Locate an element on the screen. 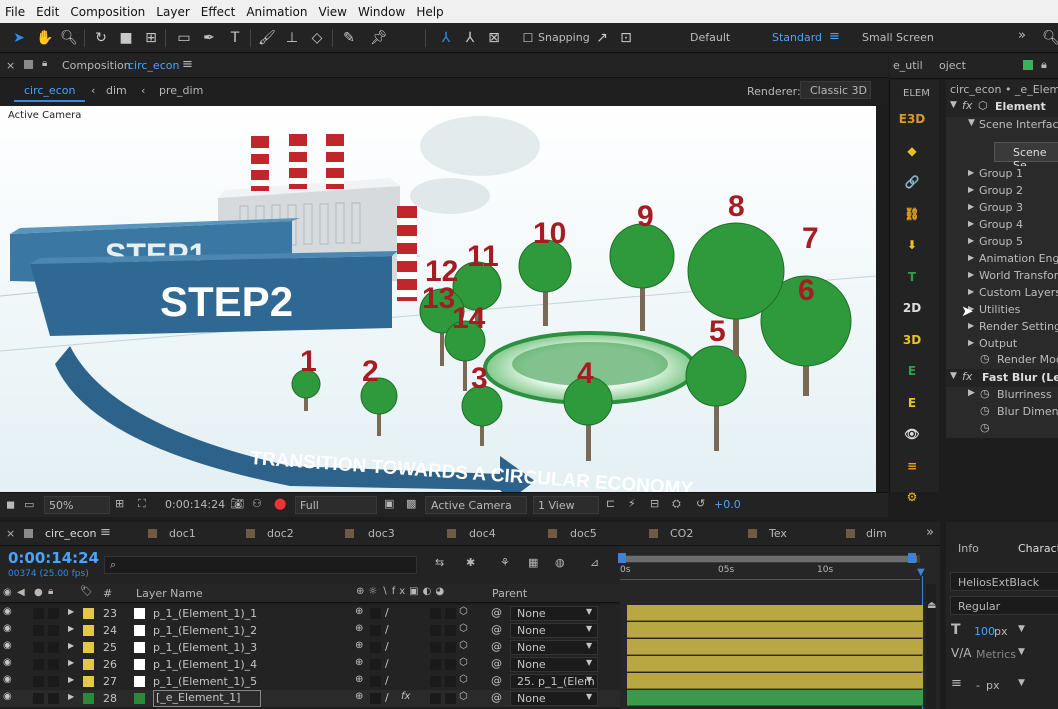 This screenshot has height=709, width=1058. zoom-tool-icon: 🔍︎ is located at coordinates (69, 38).